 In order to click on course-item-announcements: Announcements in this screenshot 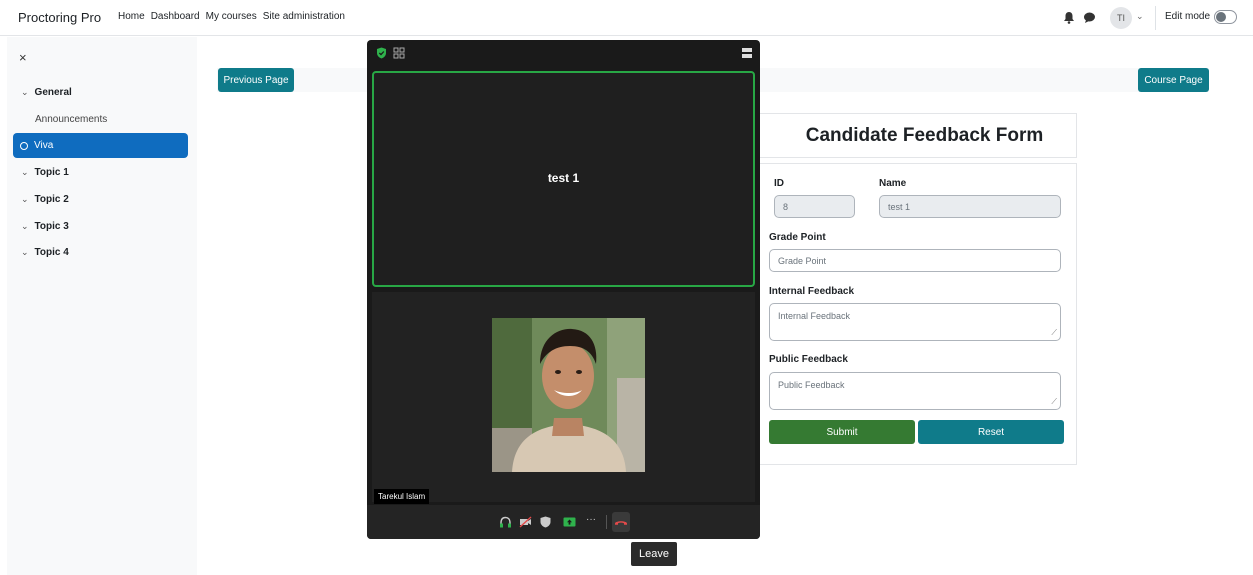, I will do `click(71, 119)`.